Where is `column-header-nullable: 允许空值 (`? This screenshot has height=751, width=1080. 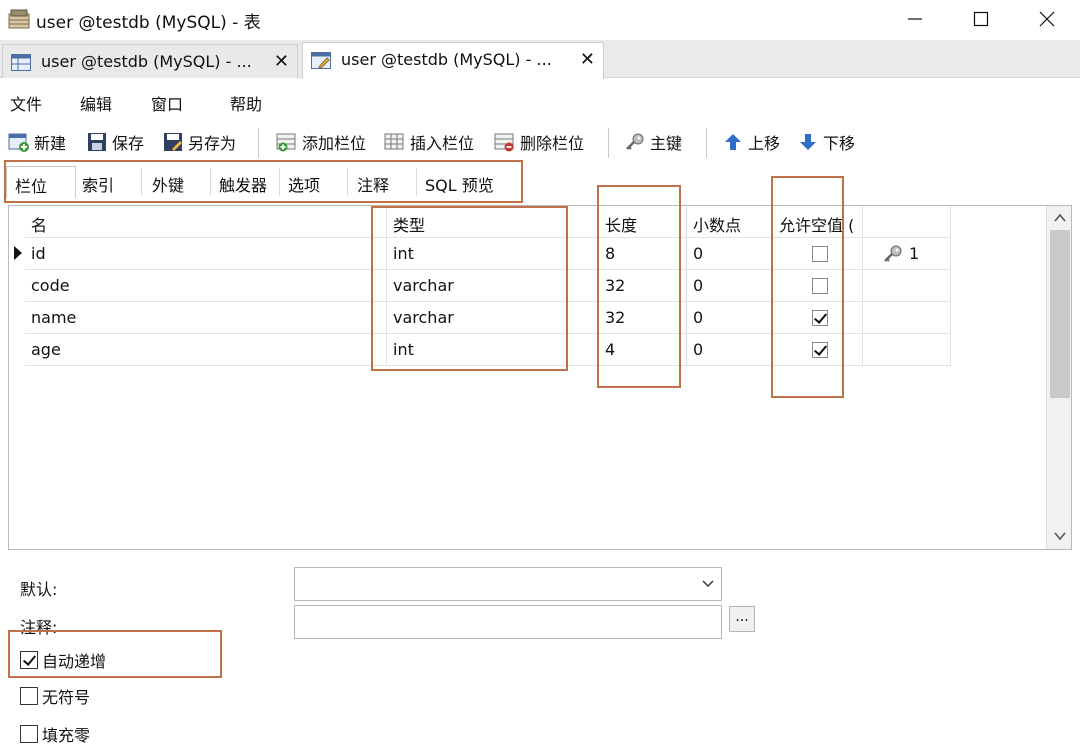 column-header-nullable: 允许空值 ( is located at coordinates (818, 222).